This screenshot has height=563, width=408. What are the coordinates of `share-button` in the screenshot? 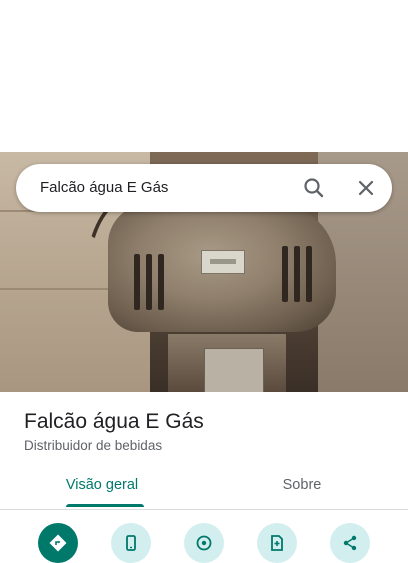 It's located at (350, 543).